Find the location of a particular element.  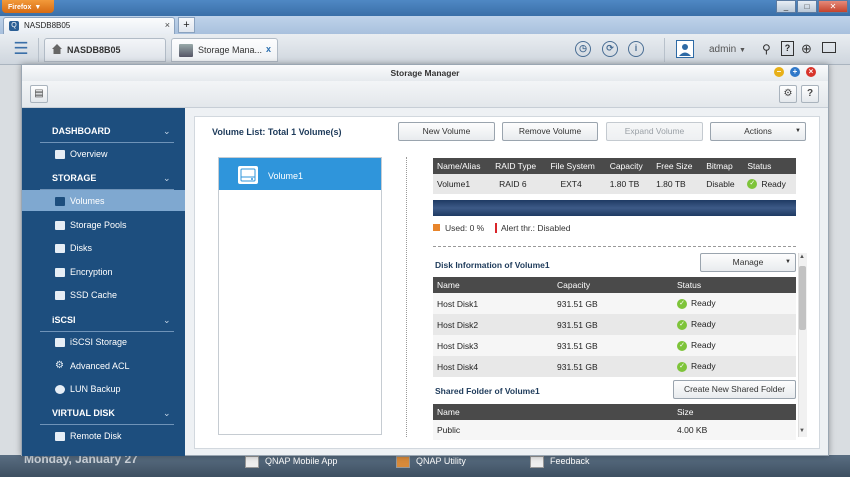

maximize-icon: + is located at coordinates (795, 72).